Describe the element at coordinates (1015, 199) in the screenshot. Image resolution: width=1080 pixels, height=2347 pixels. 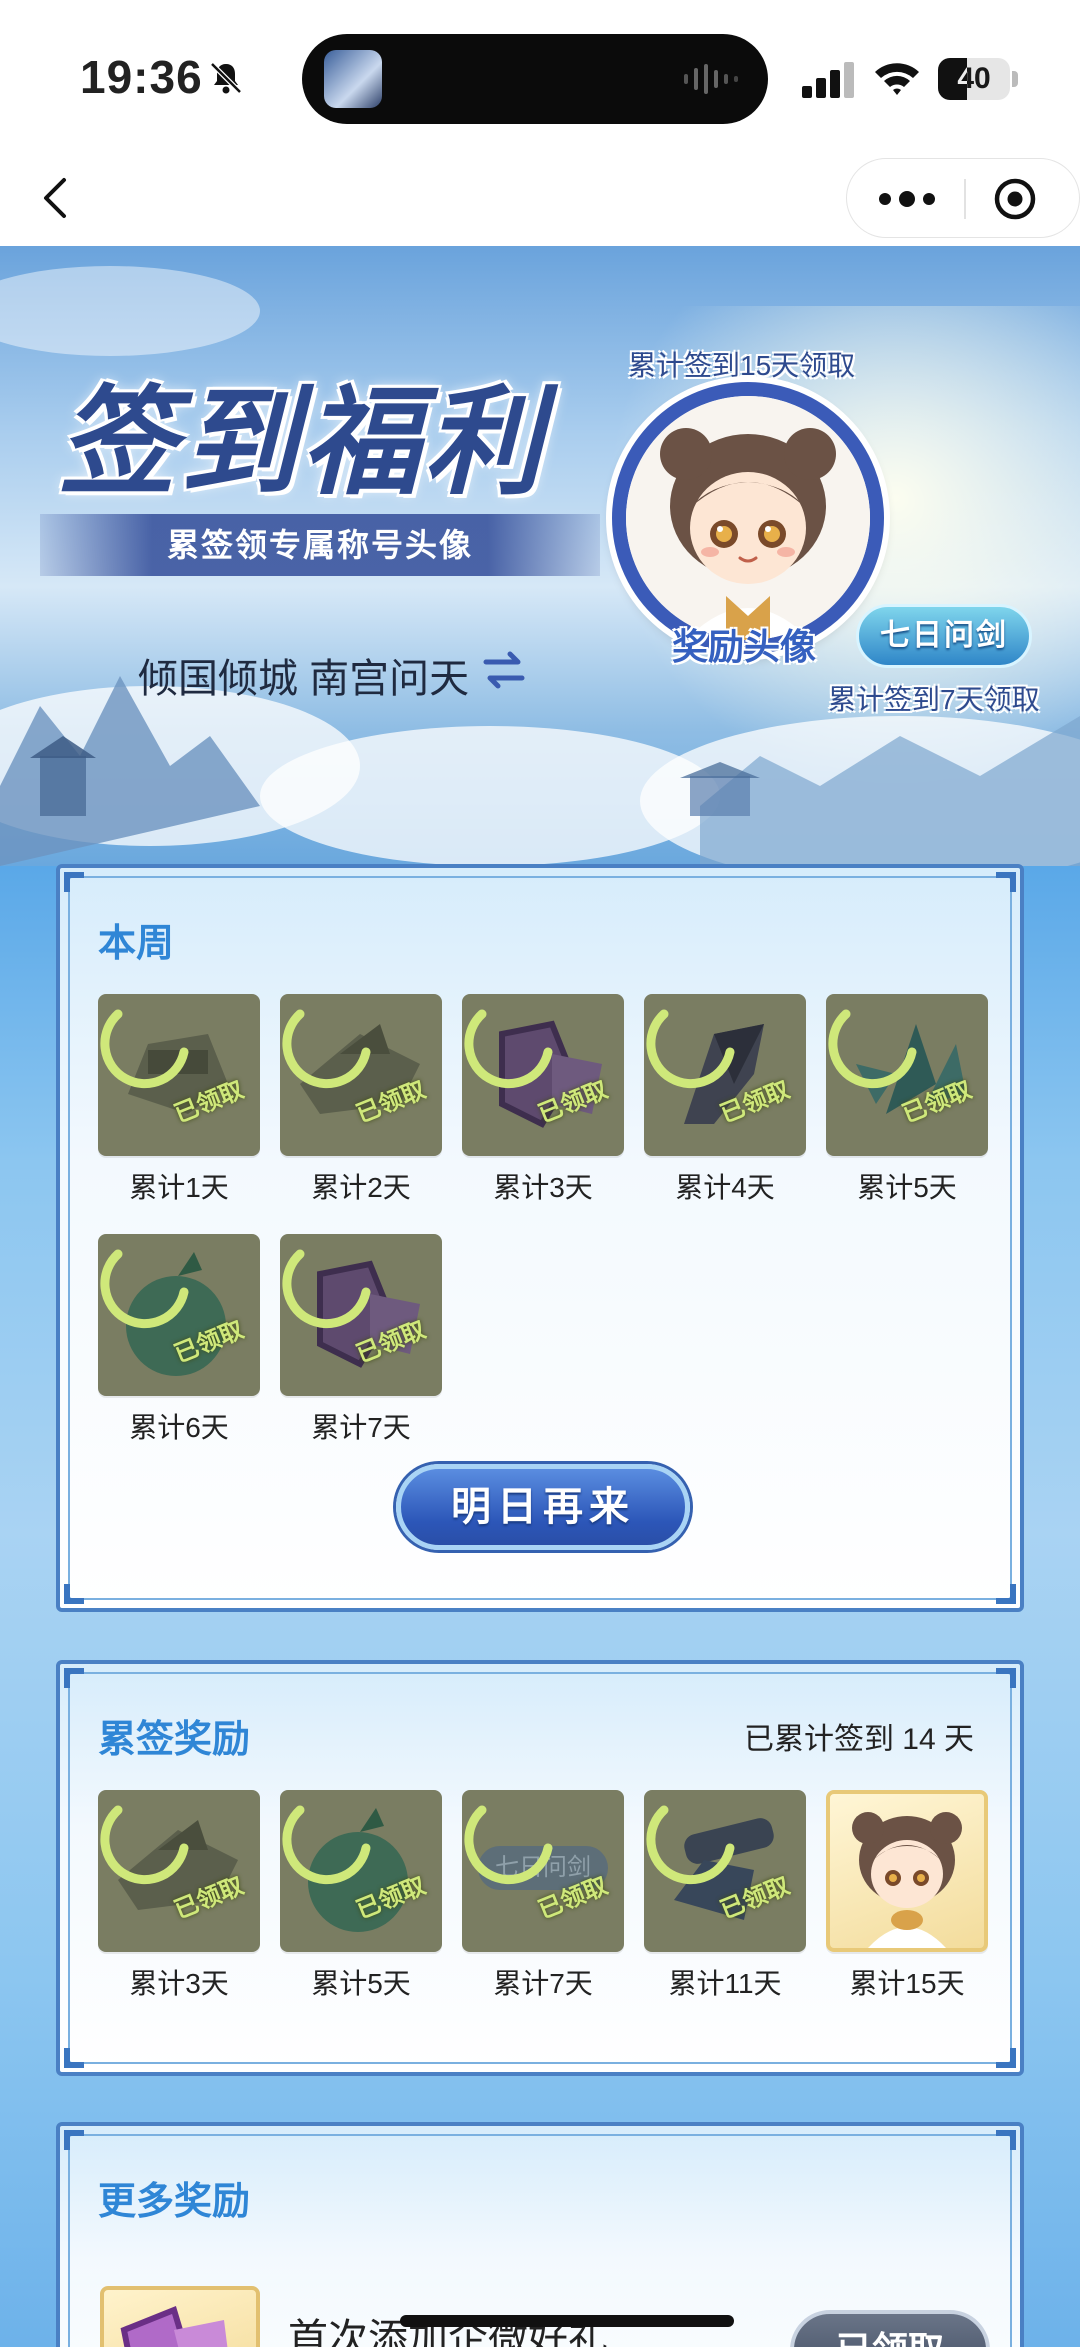
I see `target-close-icon` at that location.